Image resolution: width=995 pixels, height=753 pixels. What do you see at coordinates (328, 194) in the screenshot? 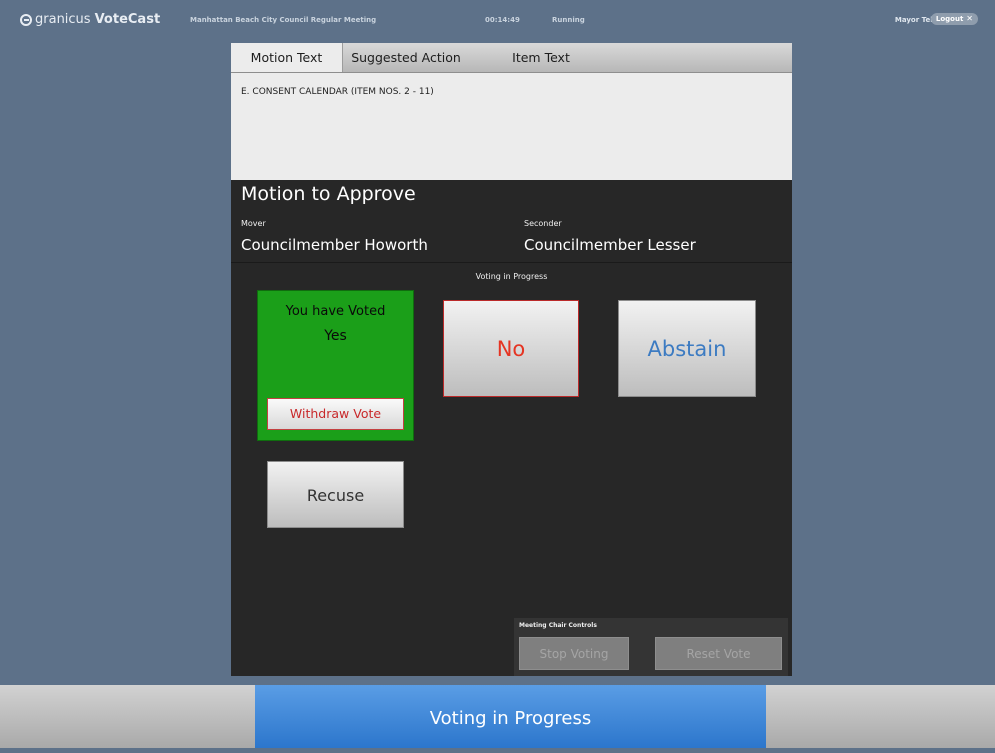
I see `motion-title: Motion to Approve` at bounding box center [328, 194].